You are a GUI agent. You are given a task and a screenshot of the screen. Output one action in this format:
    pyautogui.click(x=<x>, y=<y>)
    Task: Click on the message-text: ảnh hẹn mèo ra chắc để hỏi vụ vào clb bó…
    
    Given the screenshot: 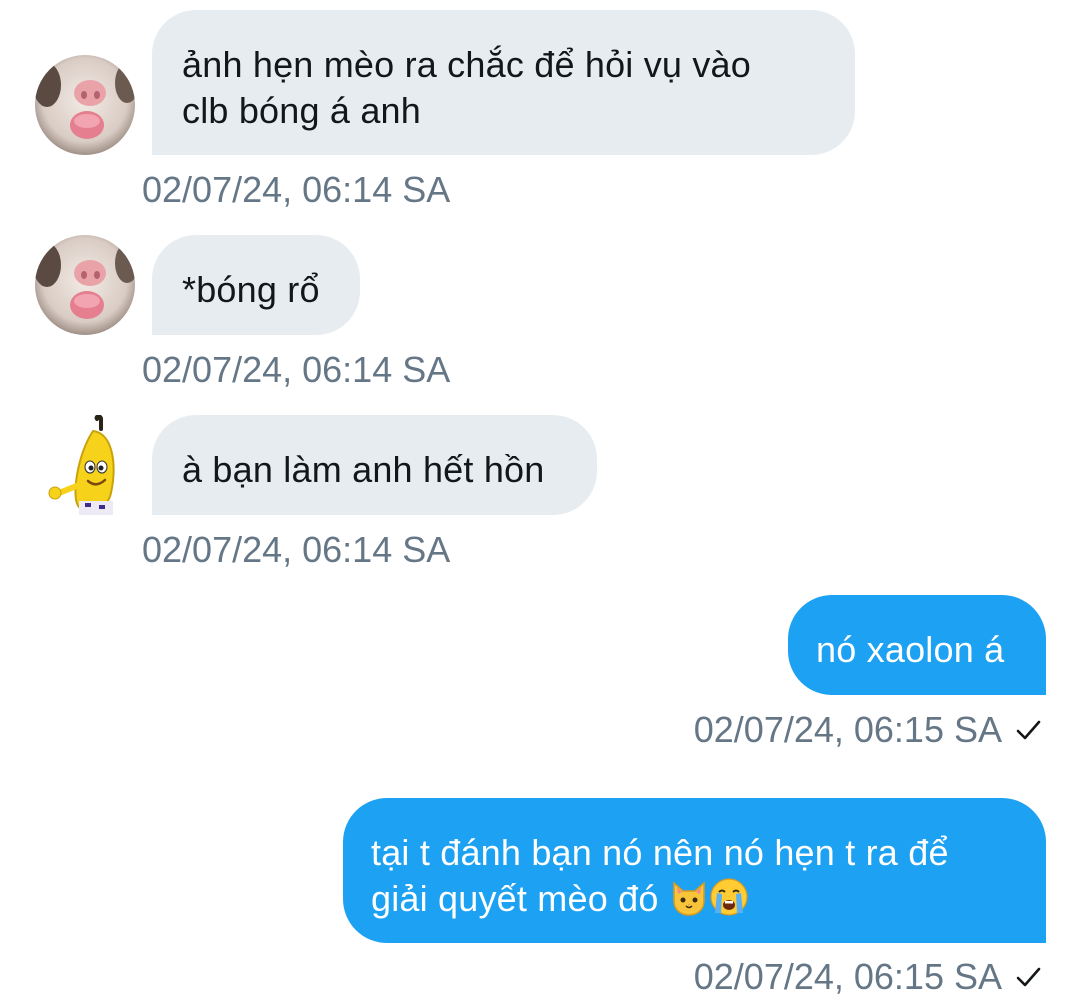 What is the action you would take?
    pyautogui.click(x=466, y=87)
    